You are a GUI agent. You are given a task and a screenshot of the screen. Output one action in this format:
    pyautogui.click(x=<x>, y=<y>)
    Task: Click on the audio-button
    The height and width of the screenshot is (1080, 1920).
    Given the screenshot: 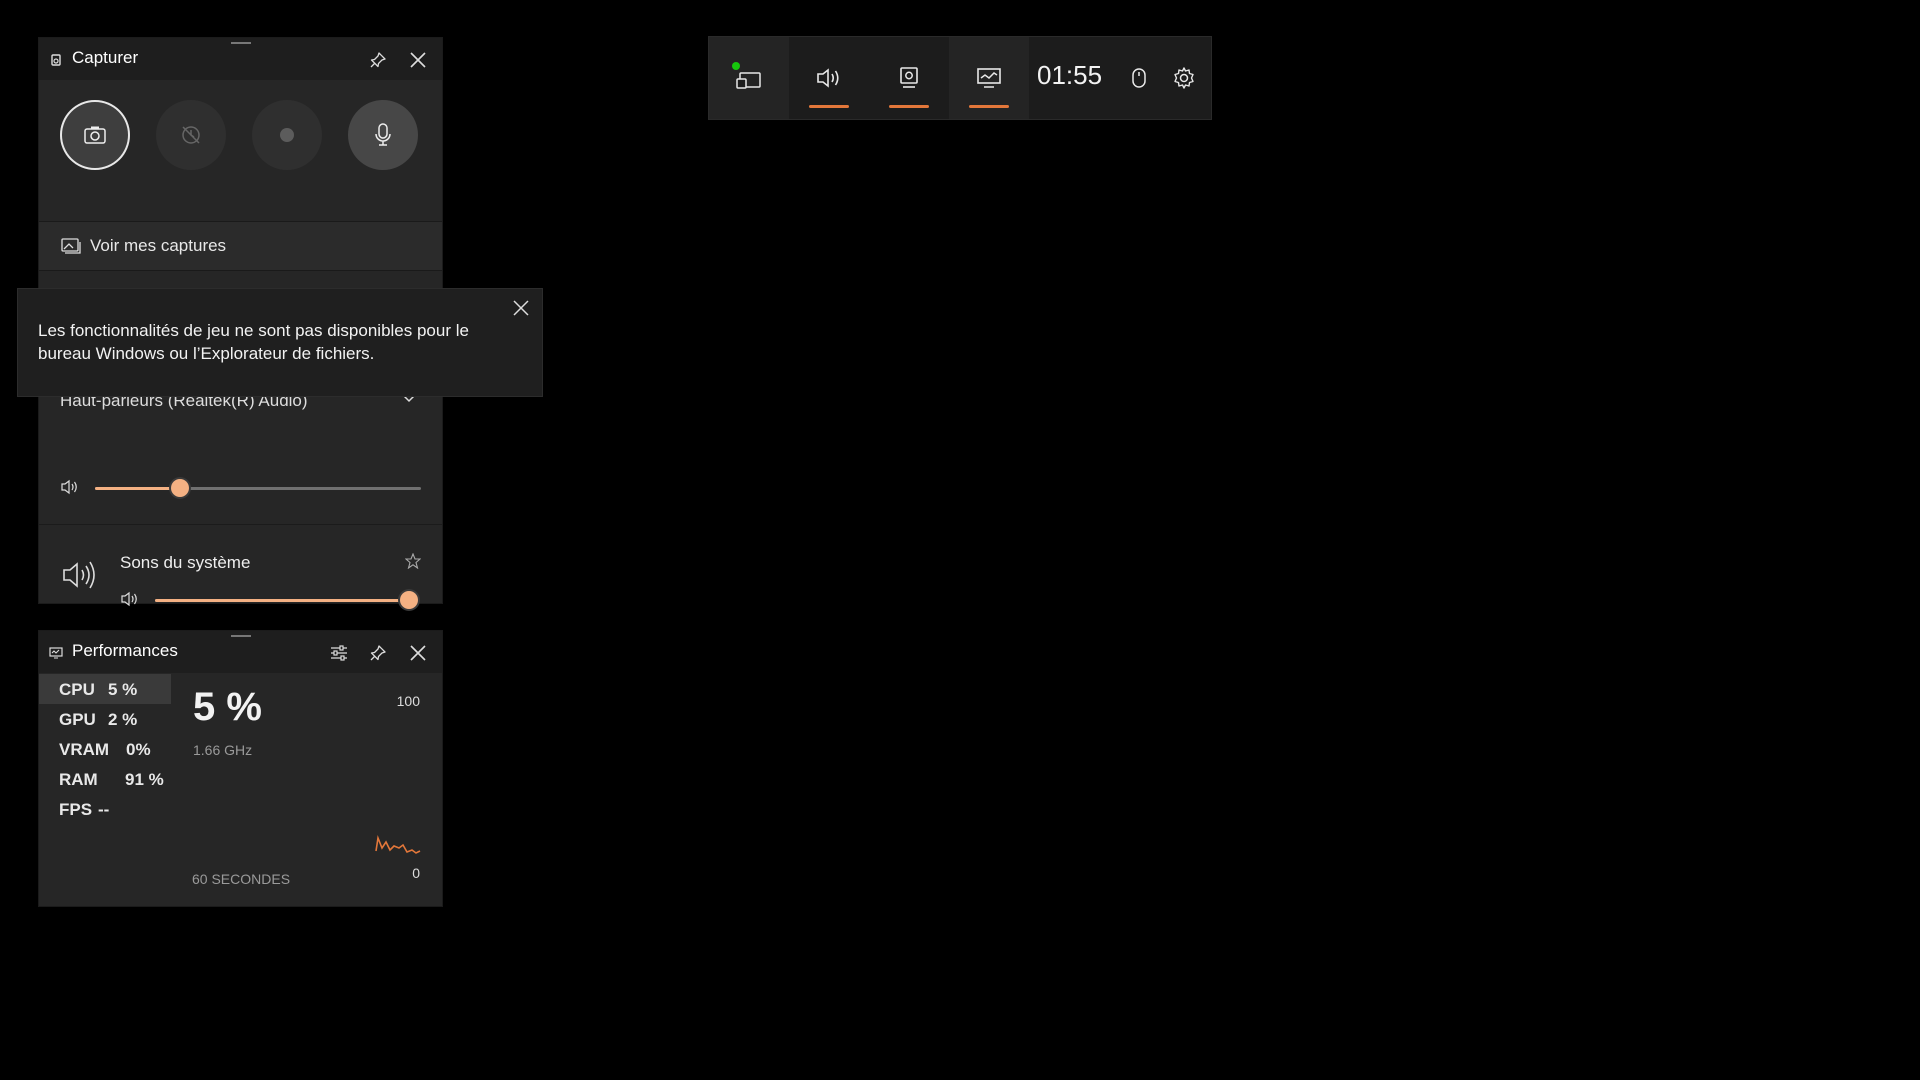 What is the action you would take?
    pyautogui.click(x=829, y=78)
    